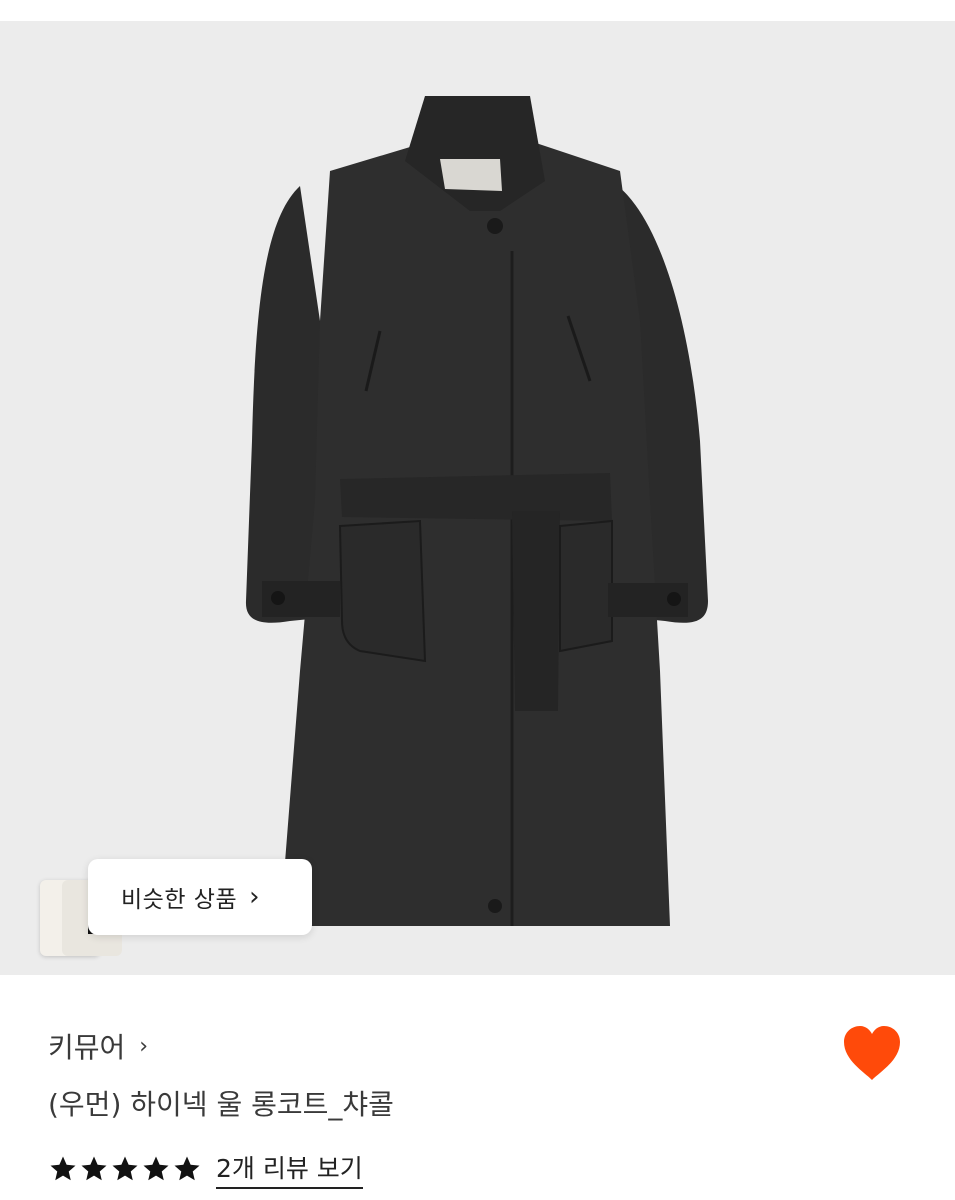  I want to click on similar-products-button: 비슷한 상품 ›, so click(200, 897).